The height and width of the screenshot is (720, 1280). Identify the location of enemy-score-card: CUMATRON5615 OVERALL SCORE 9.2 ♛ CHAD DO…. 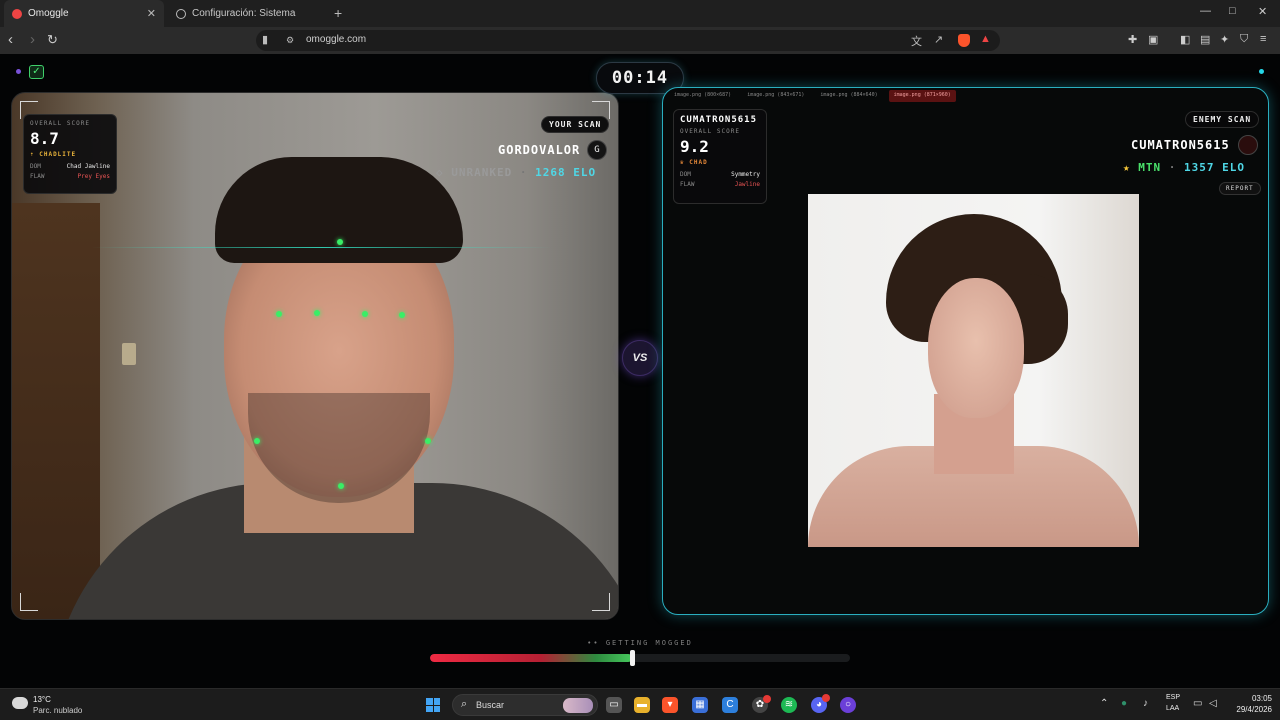
(720, 156).